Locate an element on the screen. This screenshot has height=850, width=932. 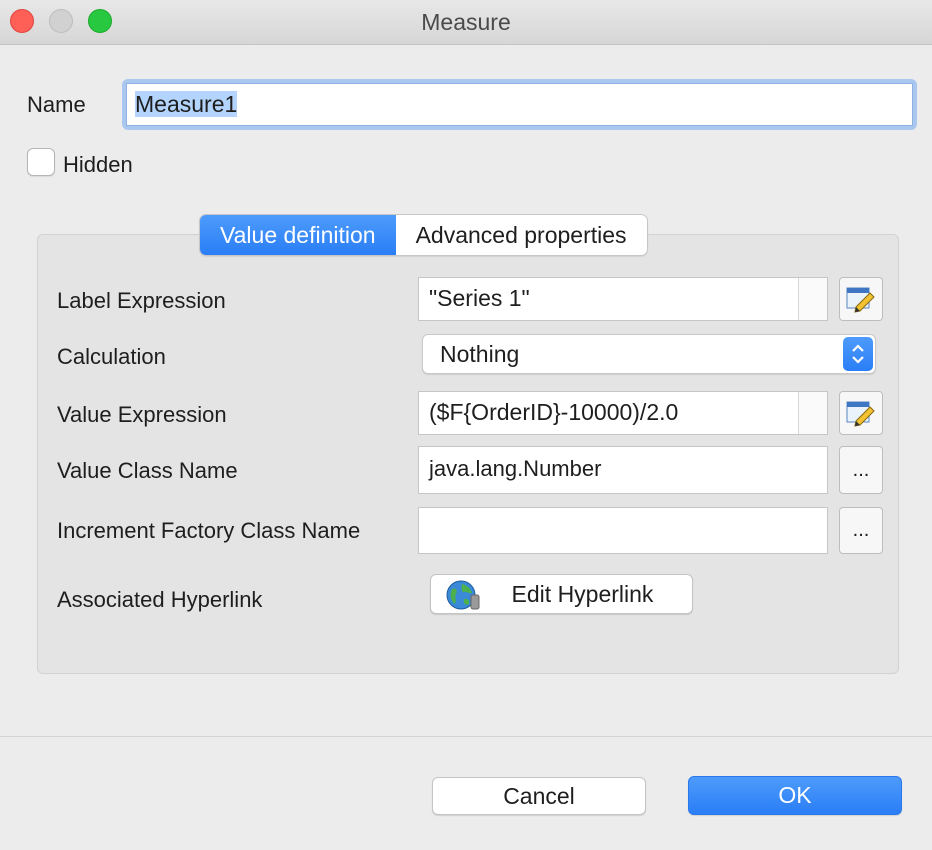
edit-hyperlink-button: Edit Hyperlink is located at coordinates (561, 594).